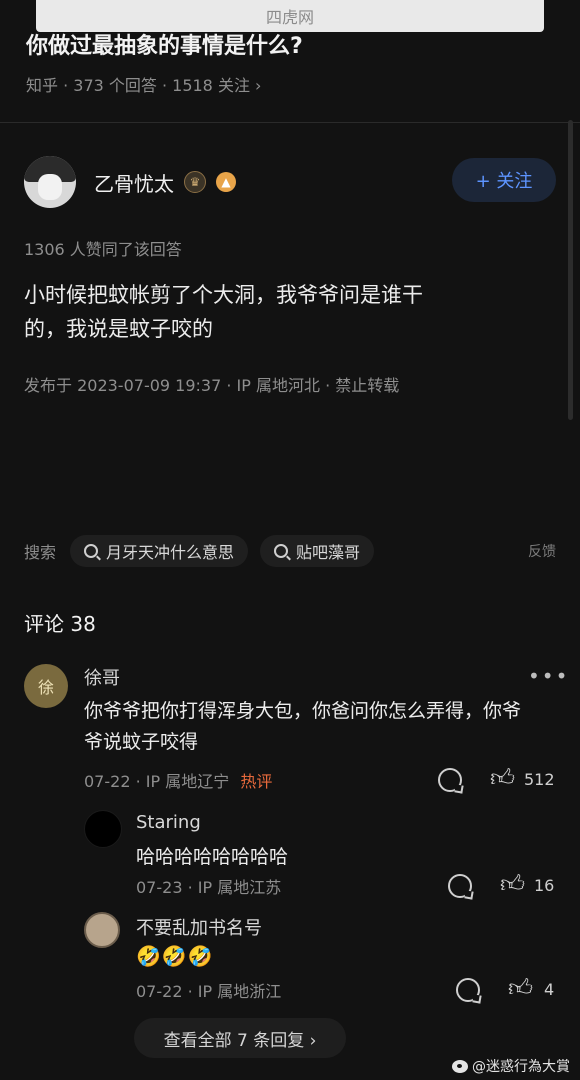  What do you see at coordinates (548, 676) in the screenshot?
I see `more-options-icon: •••` at bounding box center [548, 676].